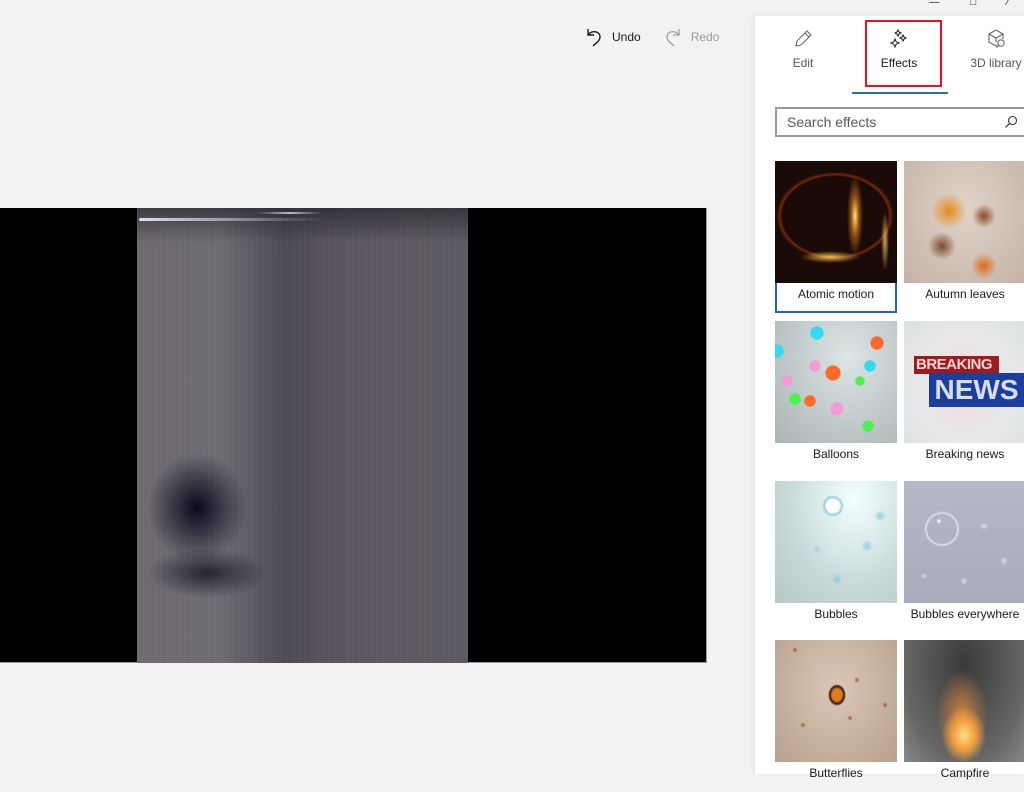 Image resolution: width=1024 pixels, height=792 pixels. I want to click on search-effects-input, so click(889, 122).